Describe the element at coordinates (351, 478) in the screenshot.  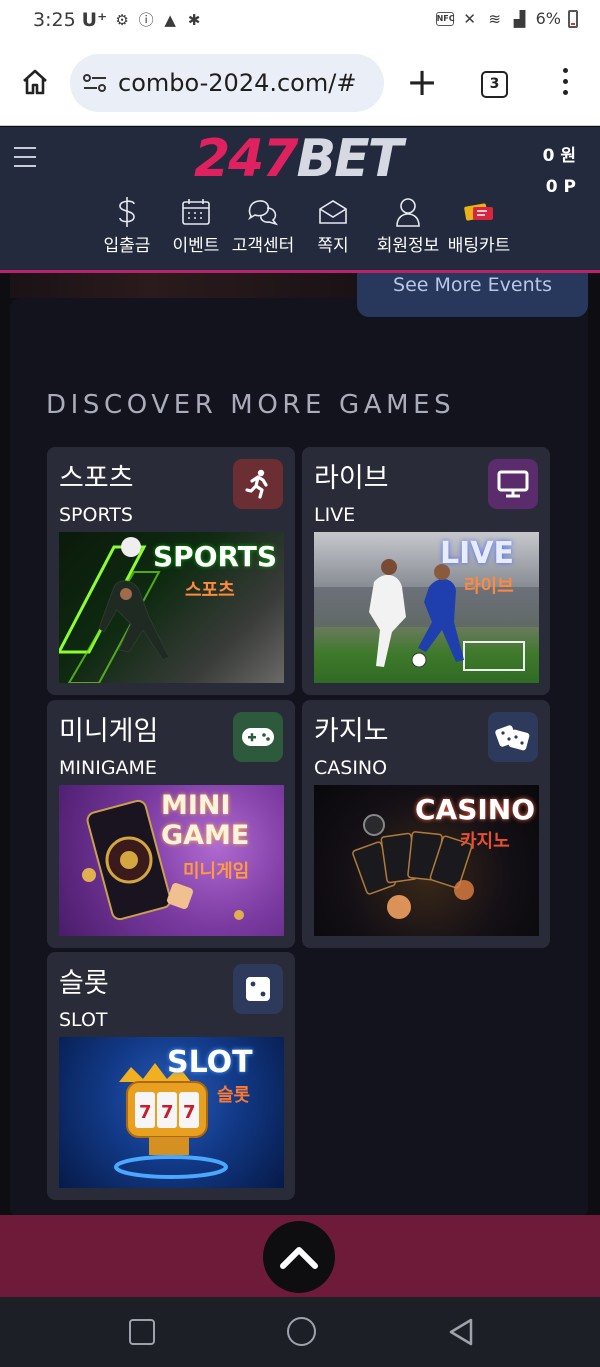
I see `card-title-kr: 라이브` at that location.